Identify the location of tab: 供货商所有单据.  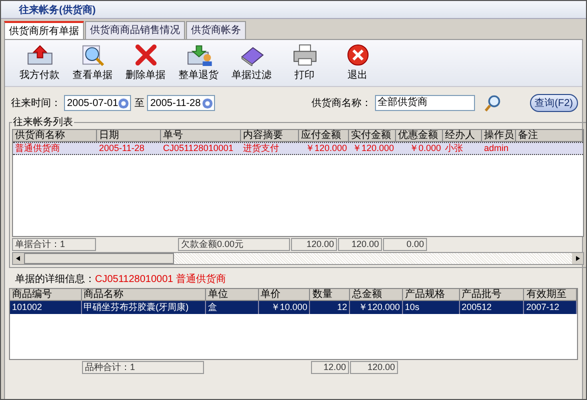
(44, 30).